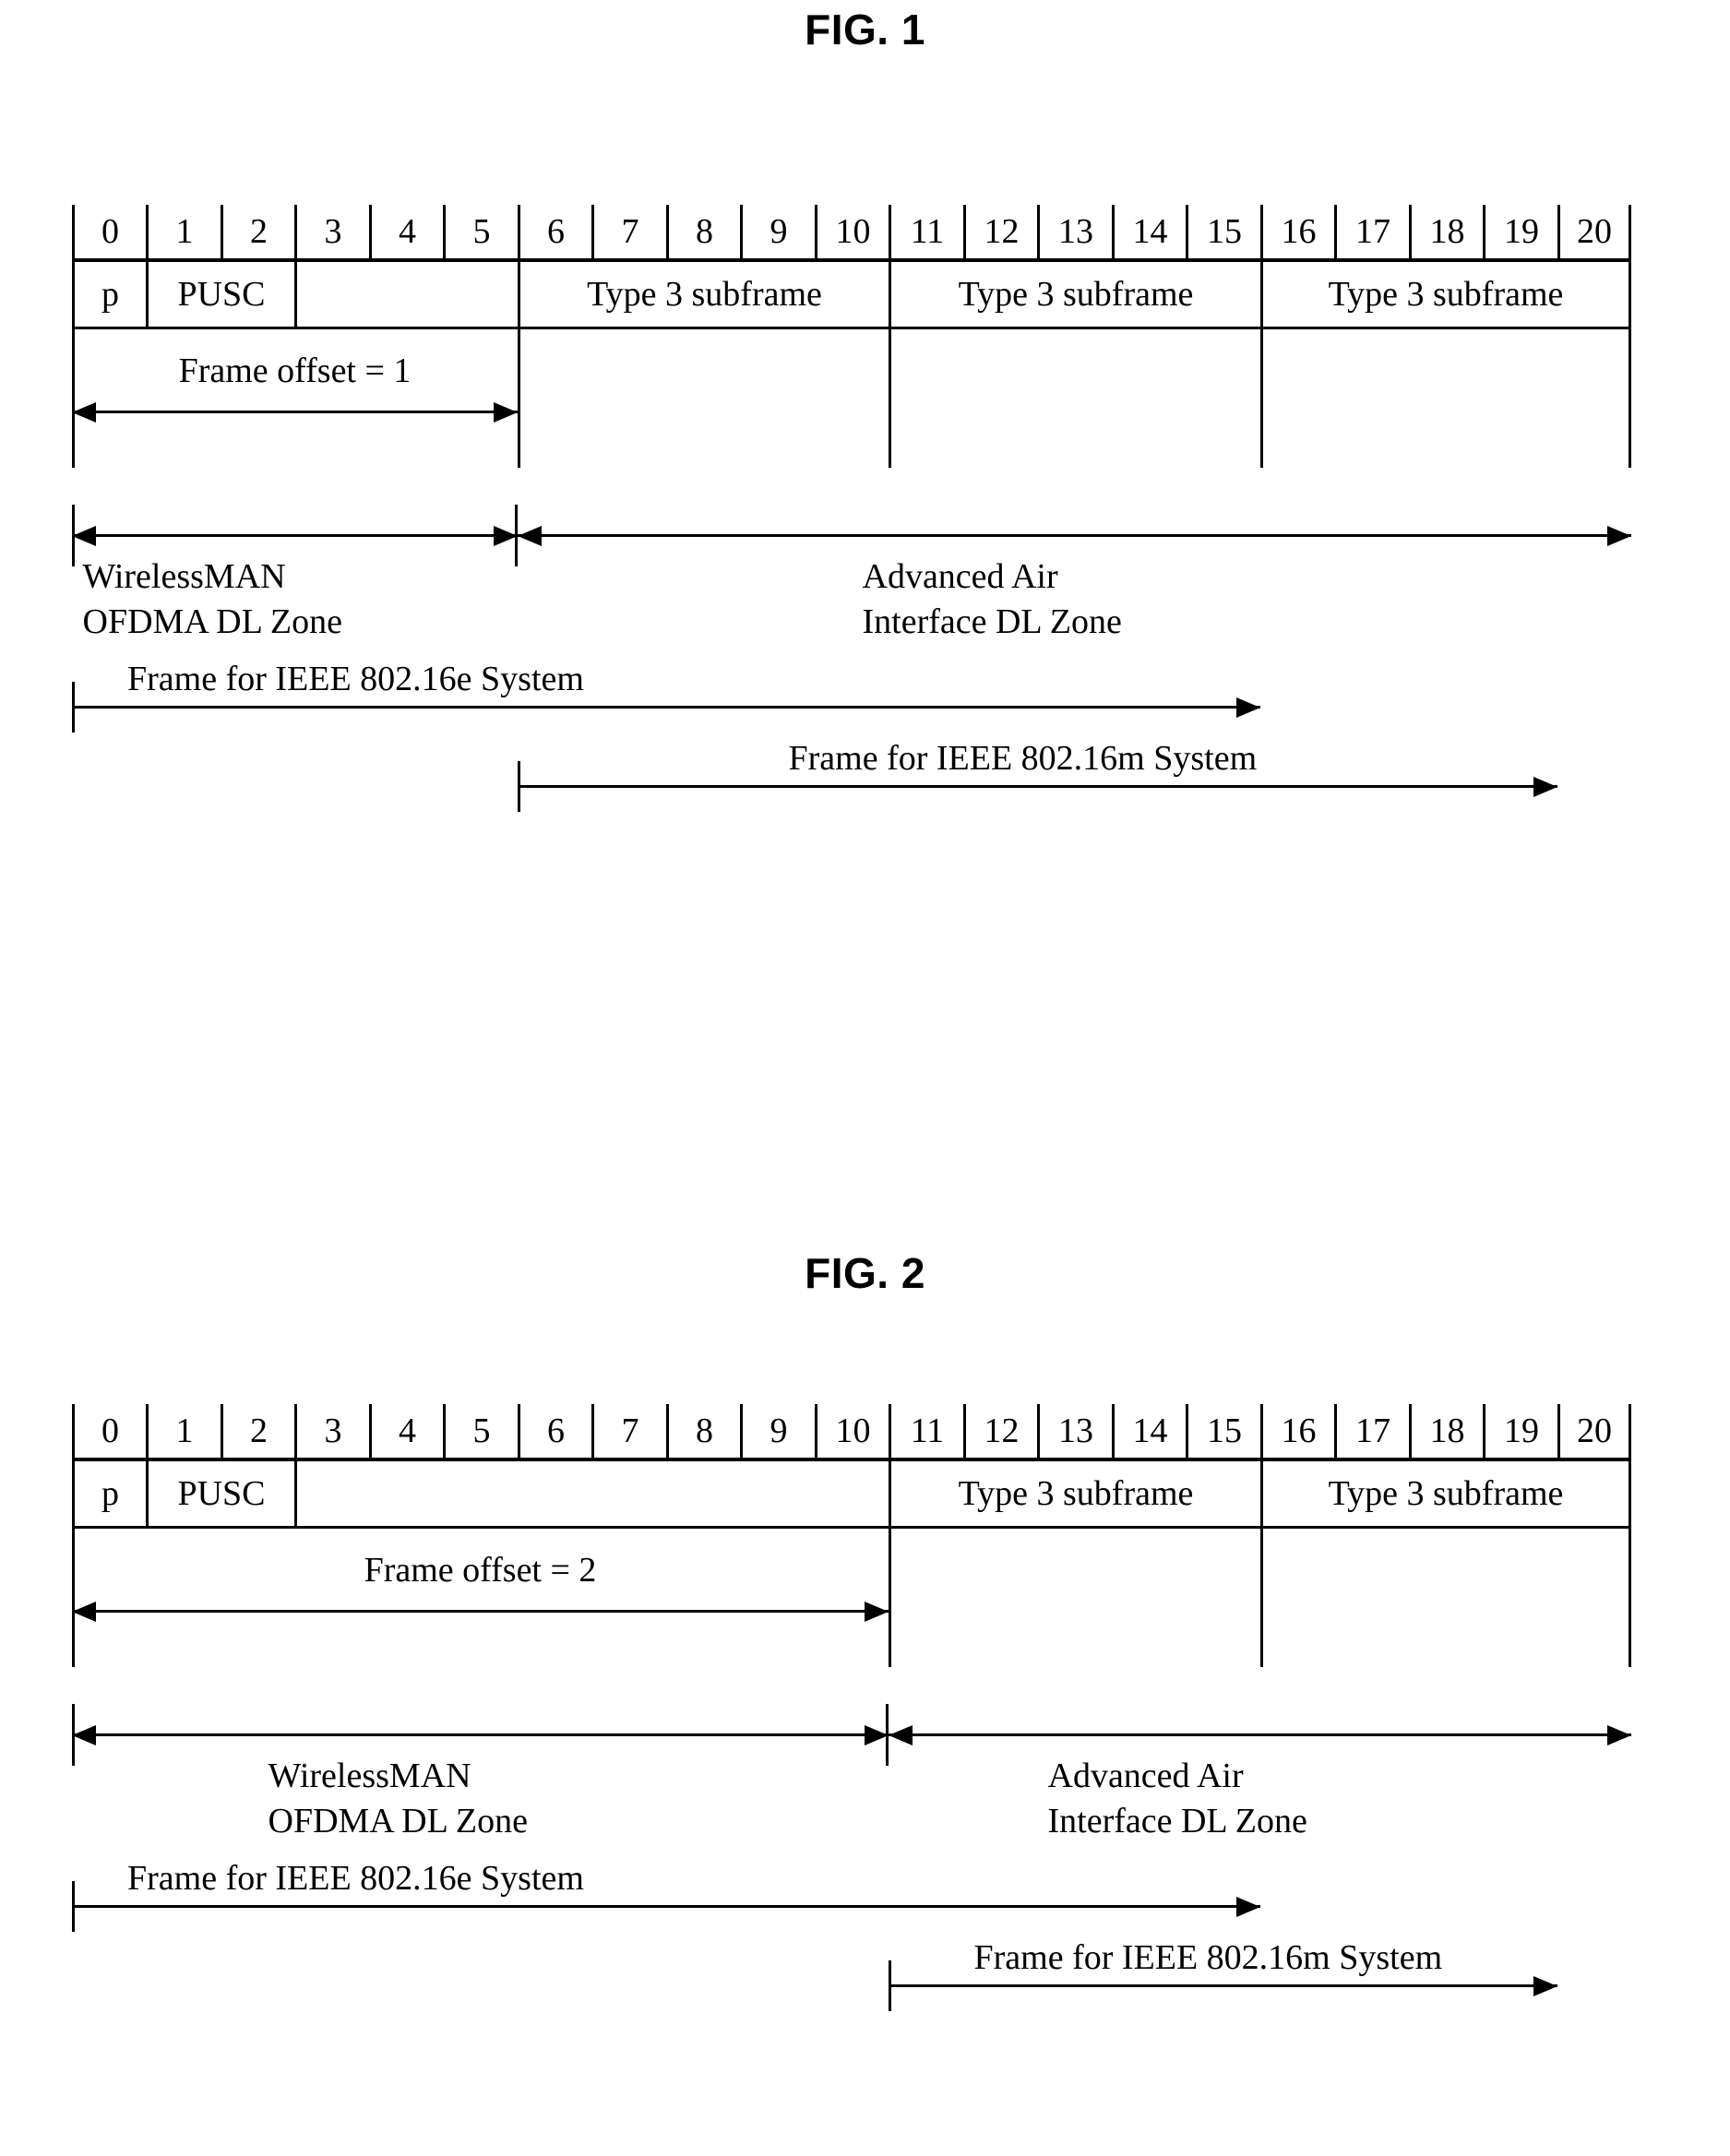 Image resolution: width=1730 pixels, height=2156 pixels. Describe the element at coordinates (1000, 1431) in the screenshot. I see `index-cell: 12` at that location.